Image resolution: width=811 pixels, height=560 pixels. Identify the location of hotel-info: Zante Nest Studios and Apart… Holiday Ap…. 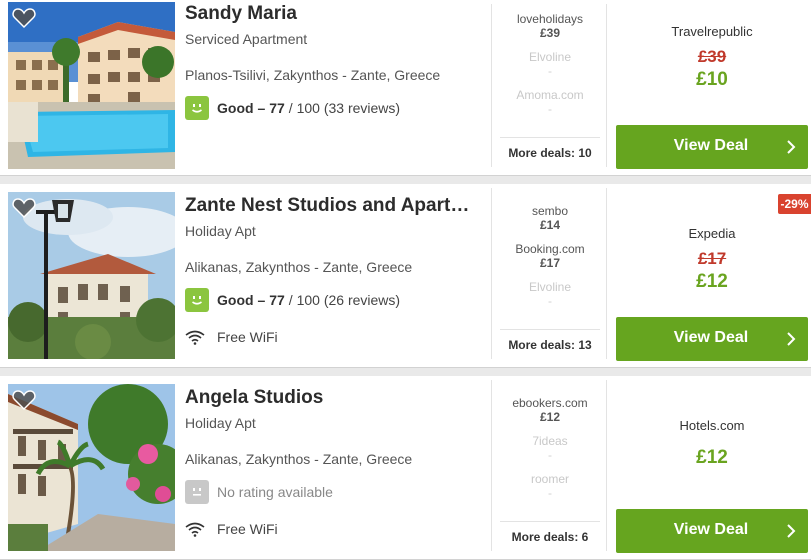
(335, 268).